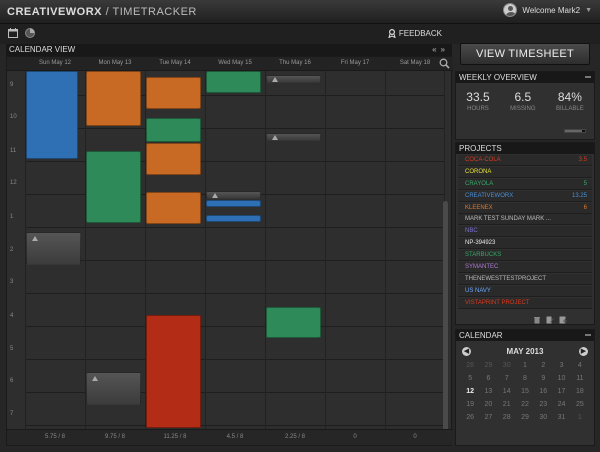 This screenshot has width=600, height=452. I want to click on project-item: CRAYOLA 5, so click(525, 184).